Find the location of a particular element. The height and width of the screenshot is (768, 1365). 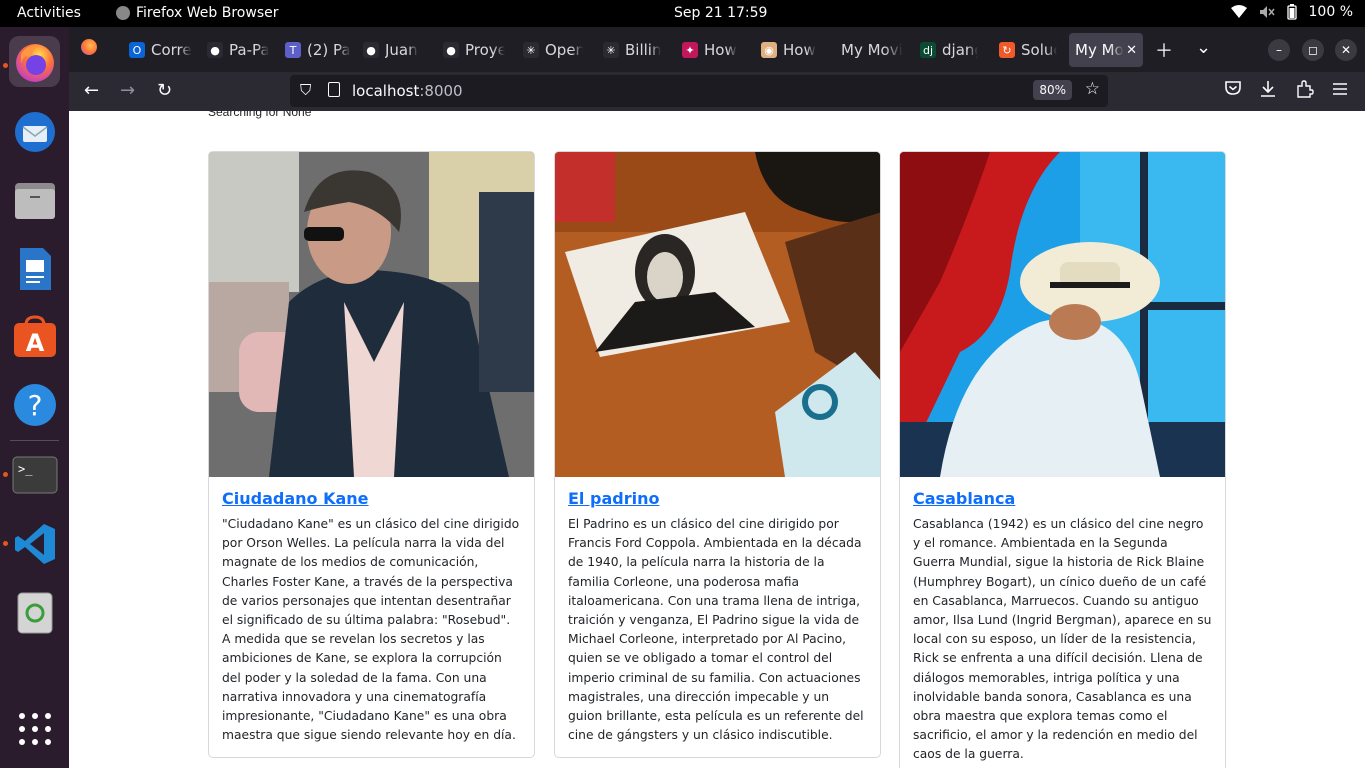

battery-icon is located at coordinates (1291, 12).